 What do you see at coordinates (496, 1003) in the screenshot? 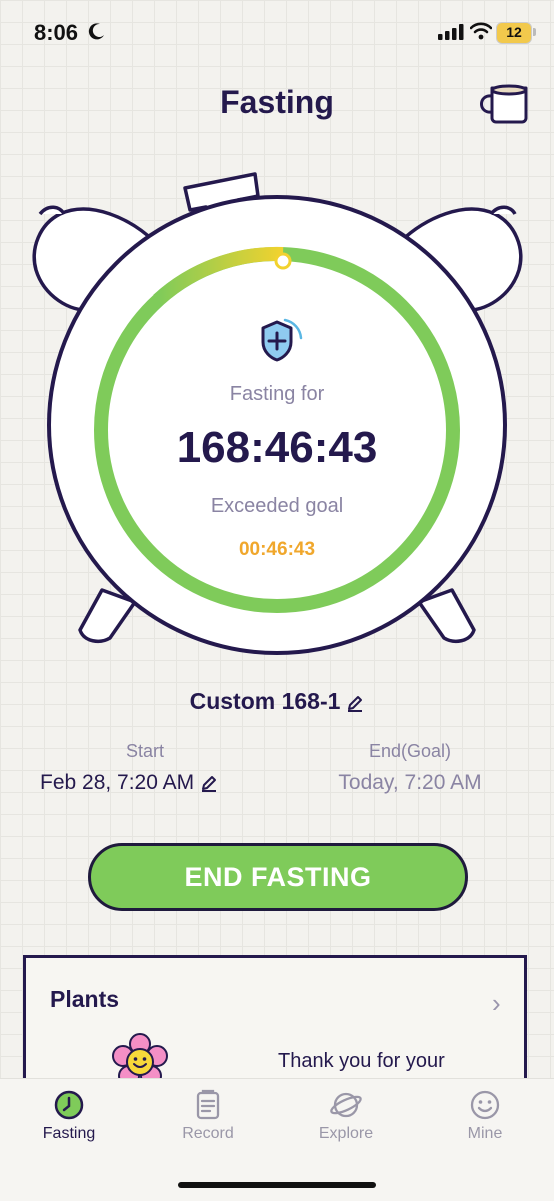
I see `chevron-right-icon: ›` at bounding box center [496, 1003].